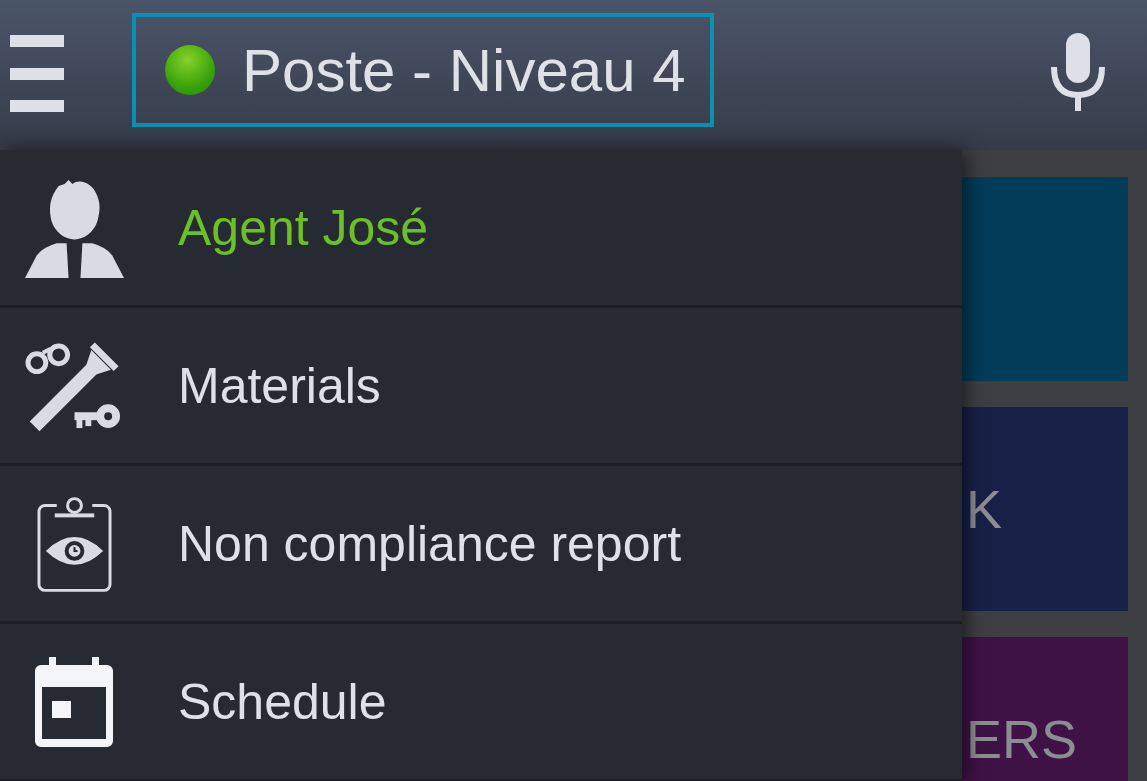 The width and height of the screenshot is (1147, 781). What do you see at coordinates (423, 70) in the screenshot?
I see `title-button: Poste - Niveau 4` at bounding box center [423, 70].